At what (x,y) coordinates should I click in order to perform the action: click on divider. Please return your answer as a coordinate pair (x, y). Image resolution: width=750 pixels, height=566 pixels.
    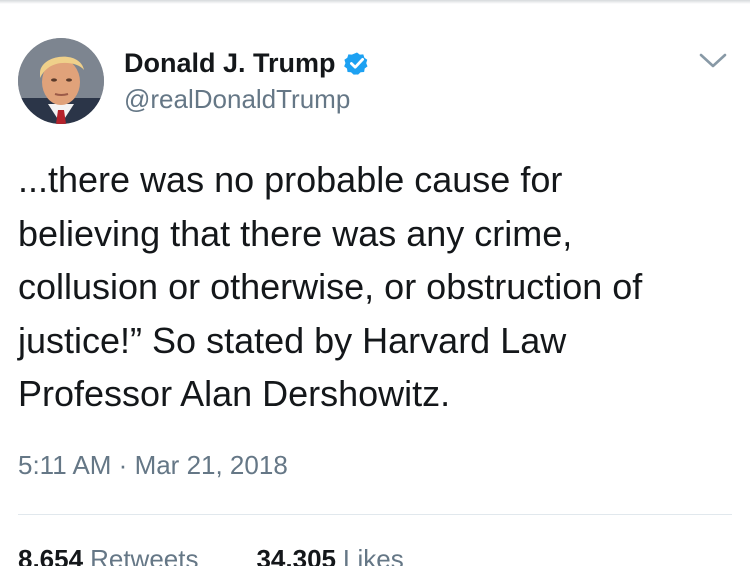
    Looking at the image, I should click on (375, 514).